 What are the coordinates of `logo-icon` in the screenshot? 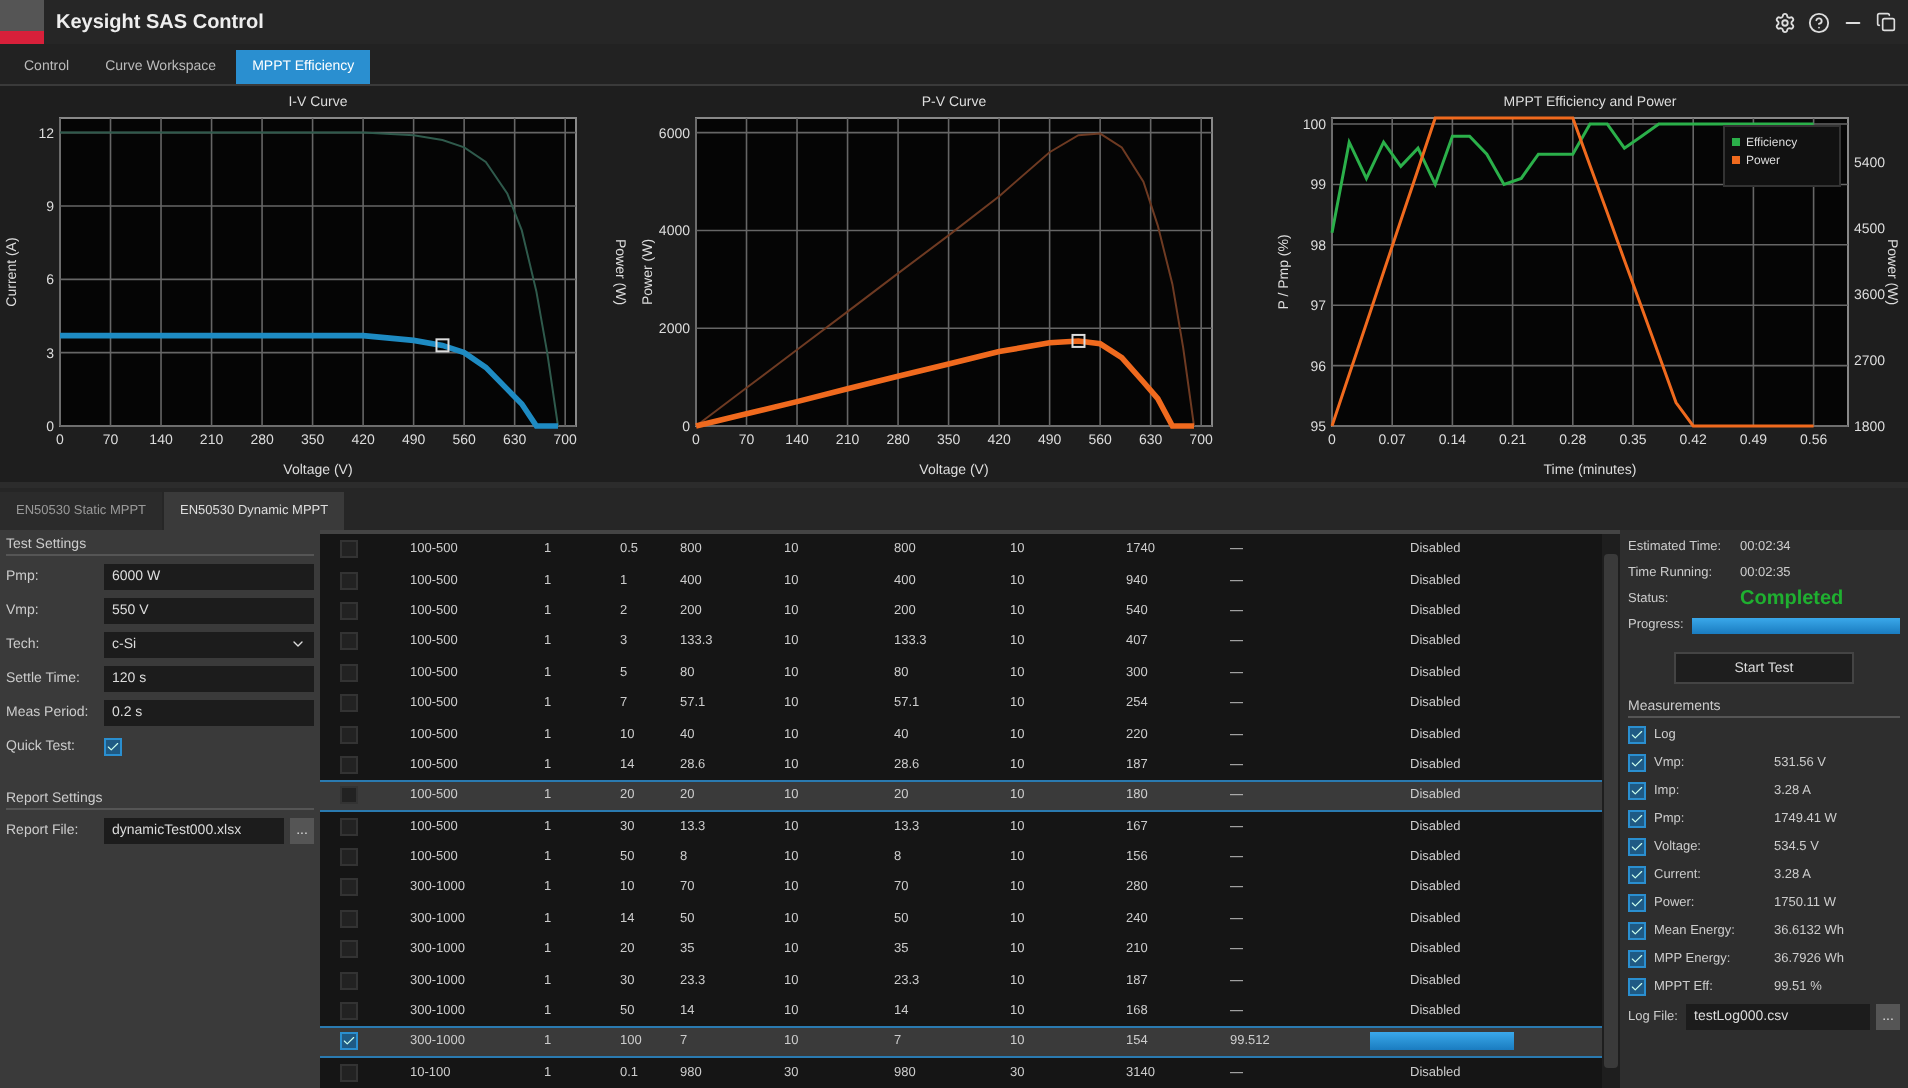 It's located at (22, 22).